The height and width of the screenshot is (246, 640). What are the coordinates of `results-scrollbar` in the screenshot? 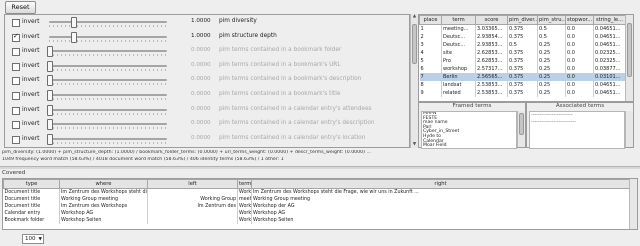 It's located at (629, 58).